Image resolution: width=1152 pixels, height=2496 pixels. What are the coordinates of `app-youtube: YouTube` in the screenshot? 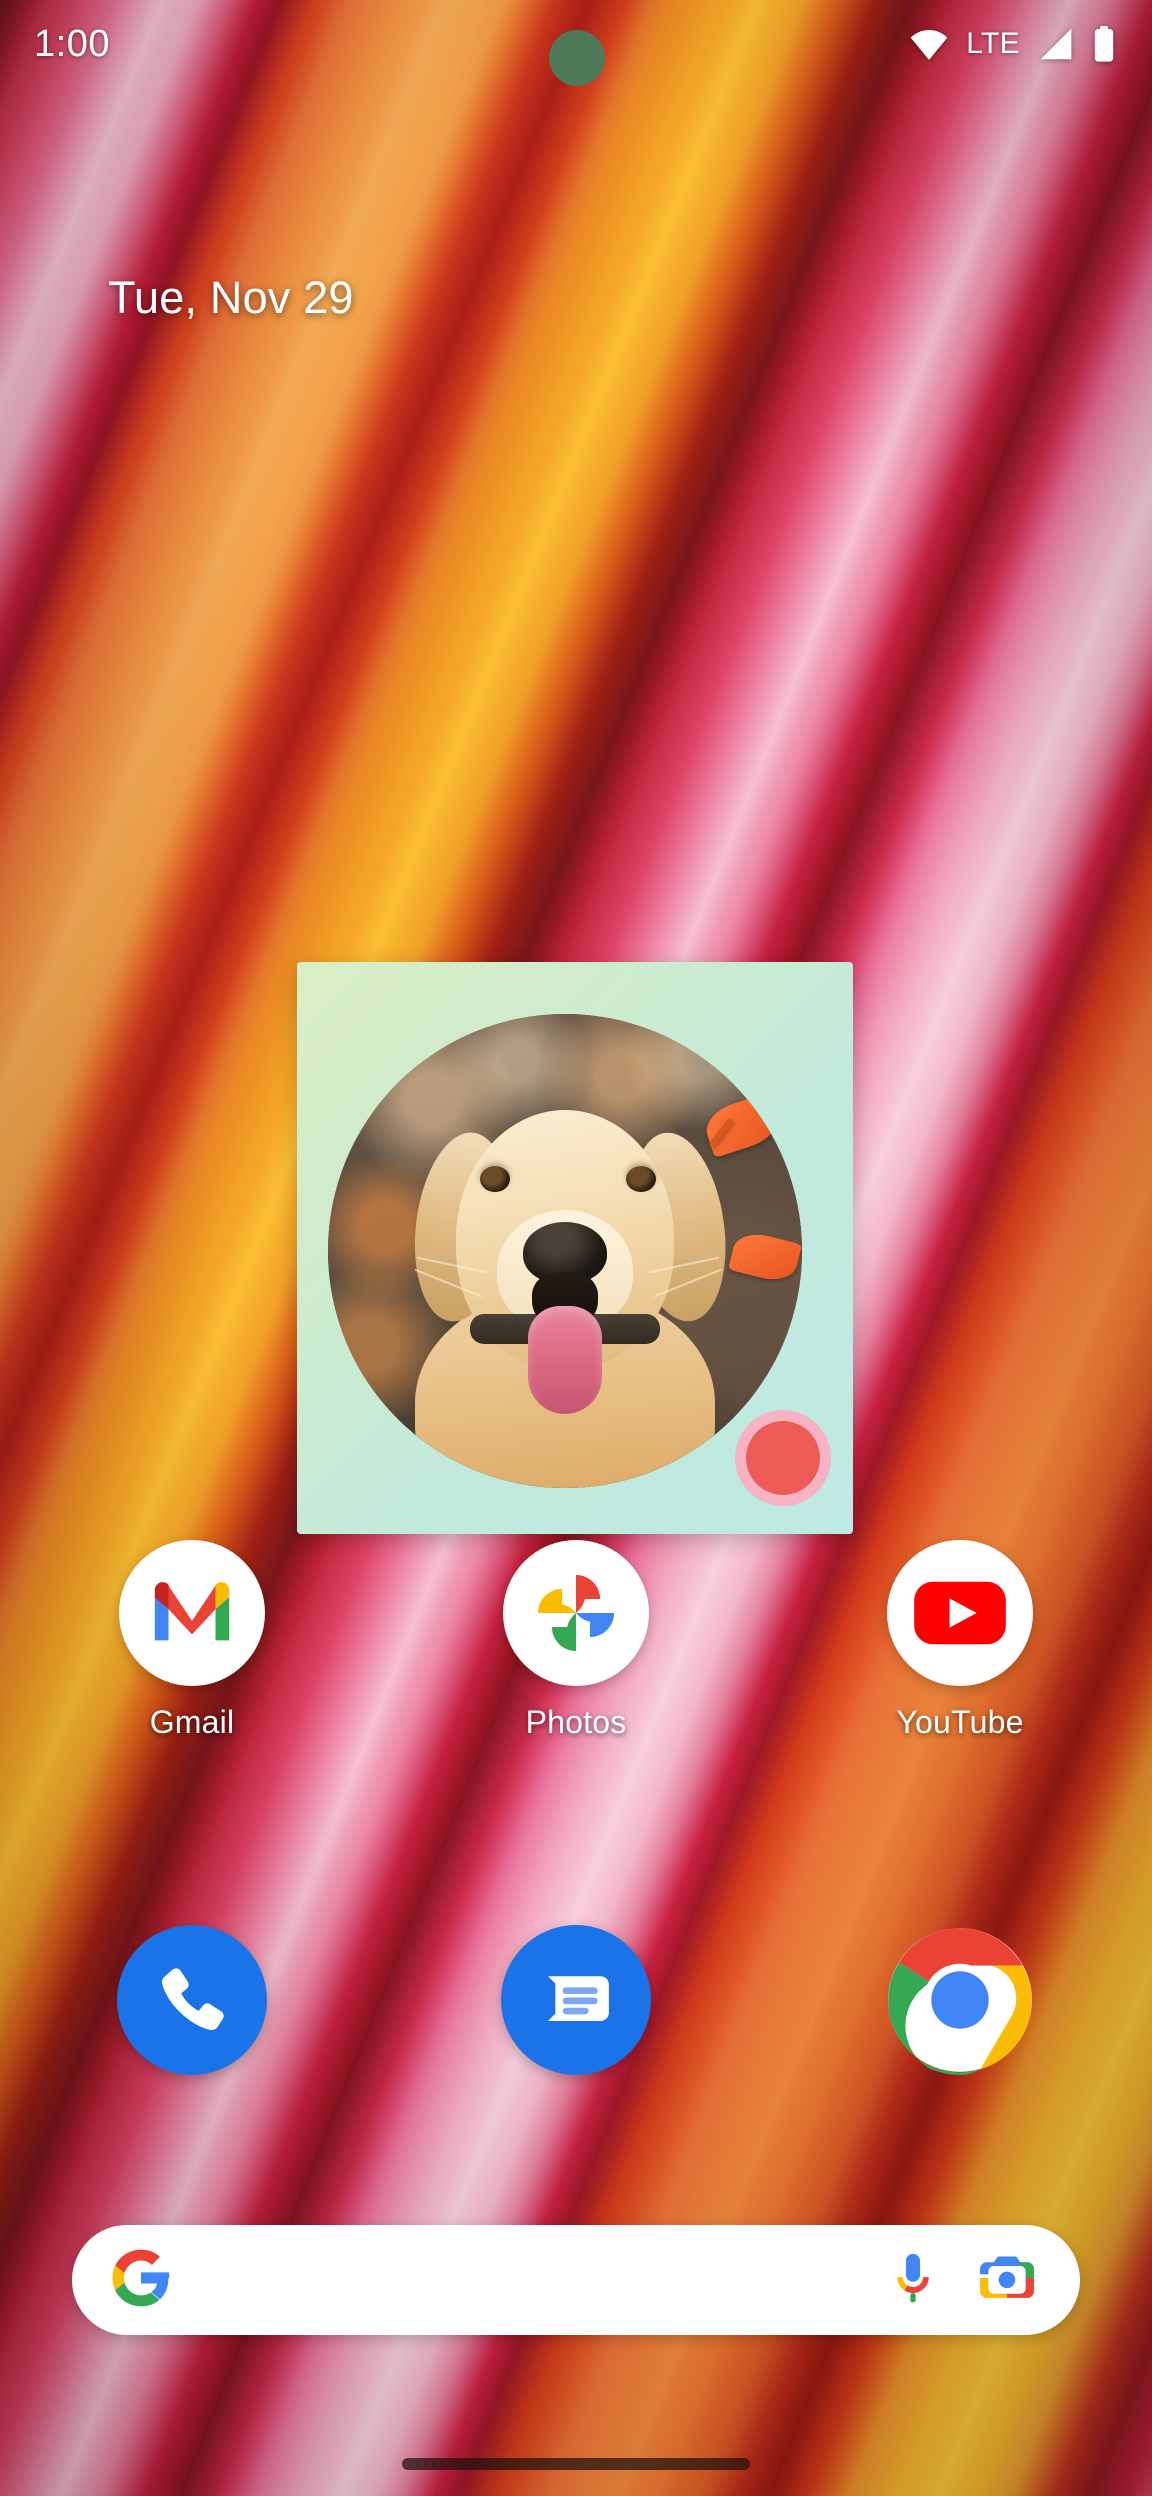 It's located at (960, 1640).